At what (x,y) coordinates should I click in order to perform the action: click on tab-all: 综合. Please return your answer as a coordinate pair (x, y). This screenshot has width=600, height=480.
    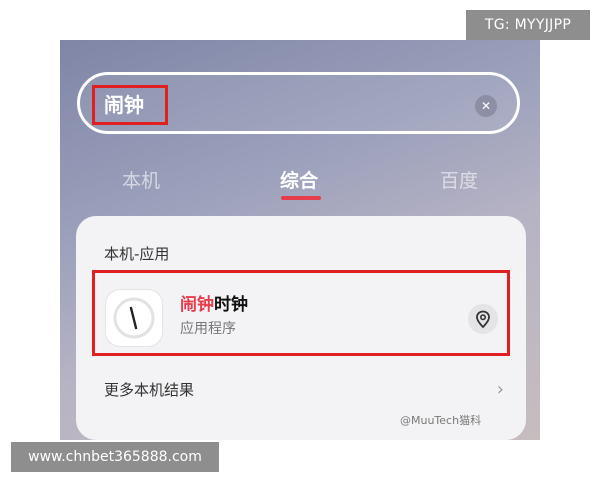
    Looking at the image, I should click on (299, 181).